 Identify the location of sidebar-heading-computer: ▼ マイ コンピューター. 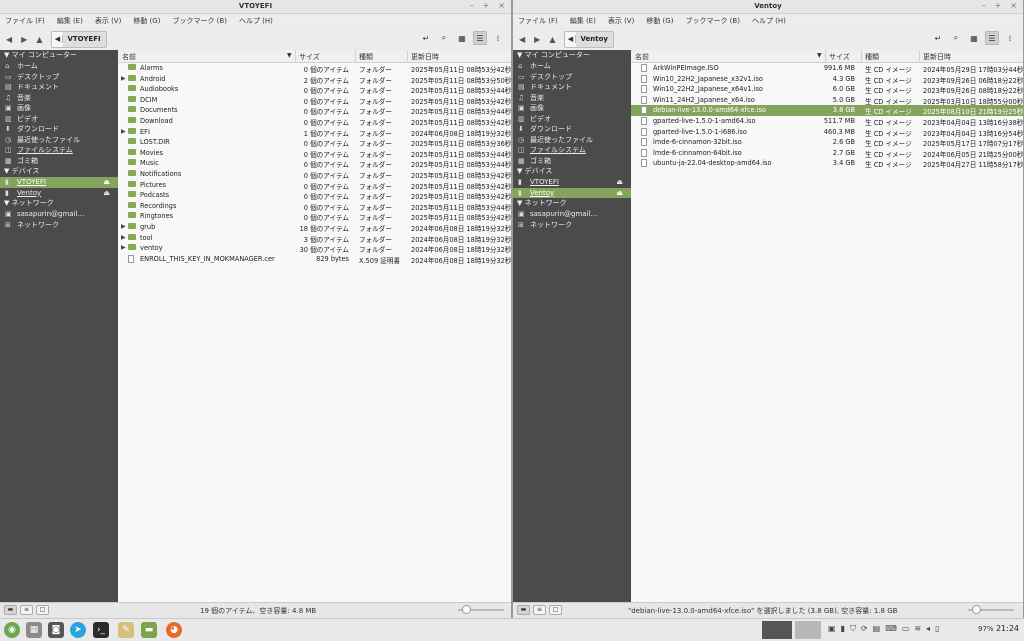
(572, 55).